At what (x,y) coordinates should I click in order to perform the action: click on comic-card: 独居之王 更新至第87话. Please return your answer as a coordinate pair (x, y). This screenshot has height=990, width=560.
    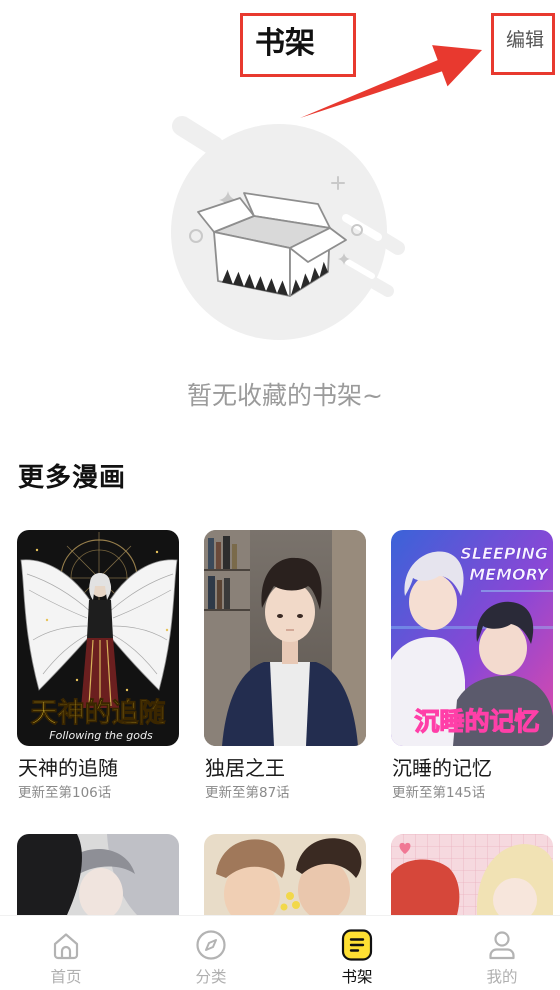
    Looking at the image, I should click on (285, 666).